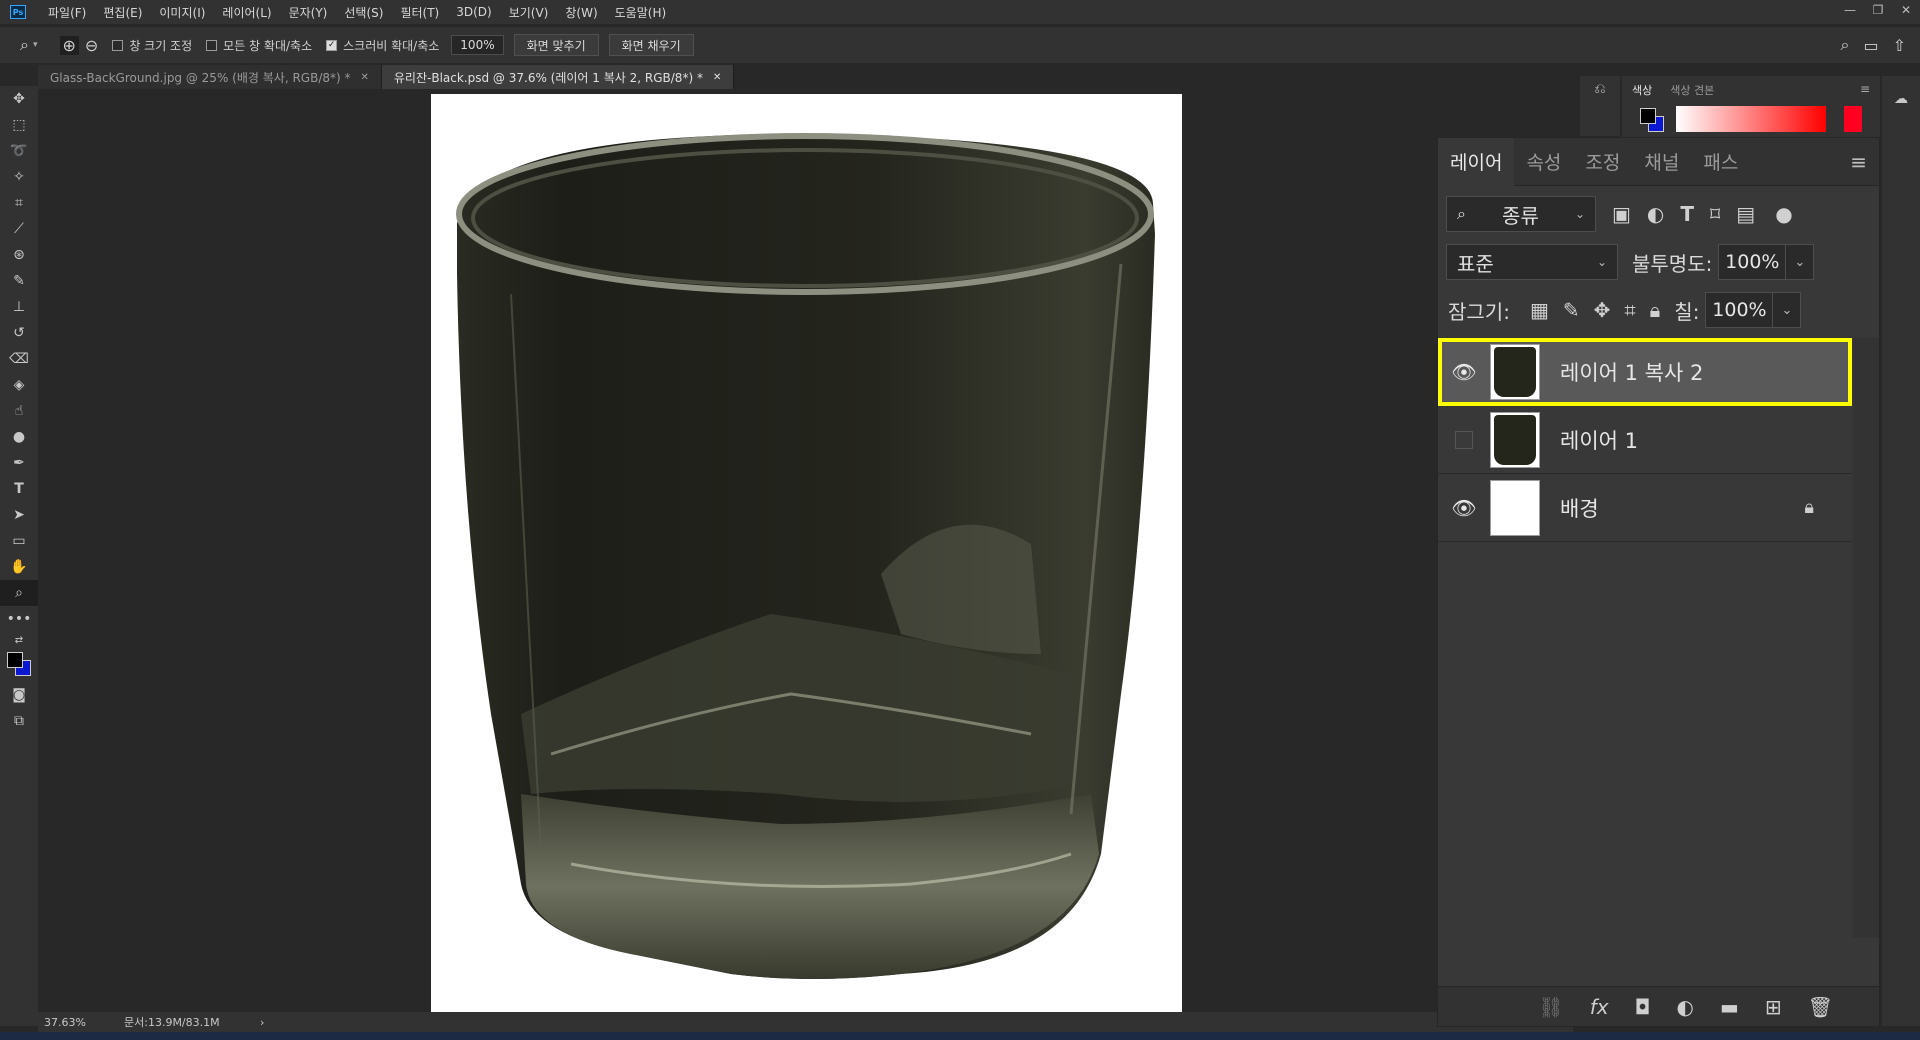 Image resolution: width=1920 pixels, height=1040 pixels. Describe the element at coordinates (1629, 310) in the screenshot. I see `lock-artboard-icon: ⌗` at that location.